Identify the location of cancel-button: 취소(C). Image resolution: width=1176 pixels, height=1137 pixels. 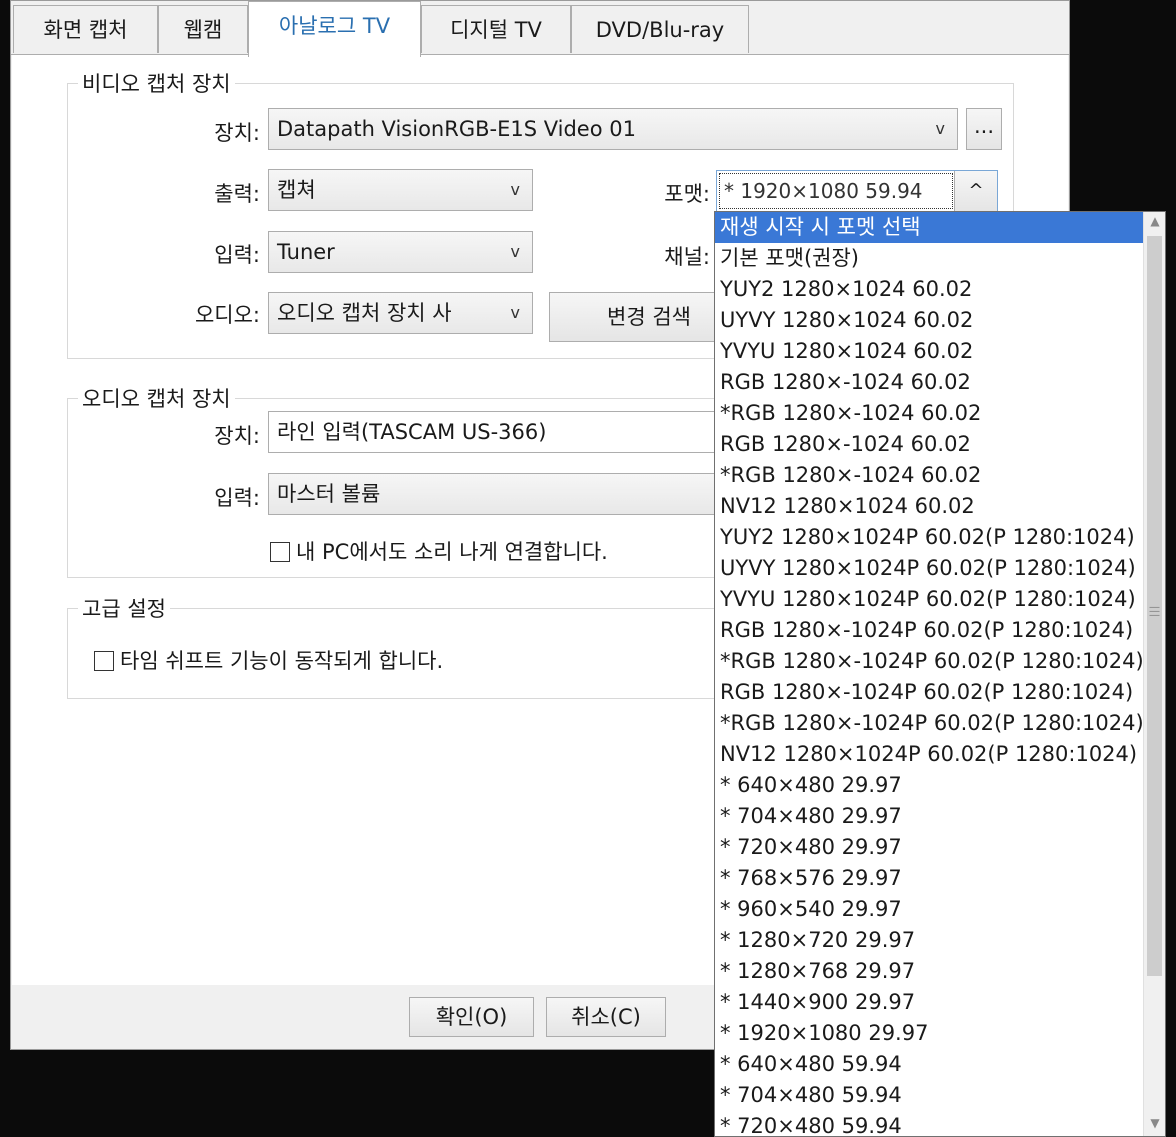
(606, 1017).